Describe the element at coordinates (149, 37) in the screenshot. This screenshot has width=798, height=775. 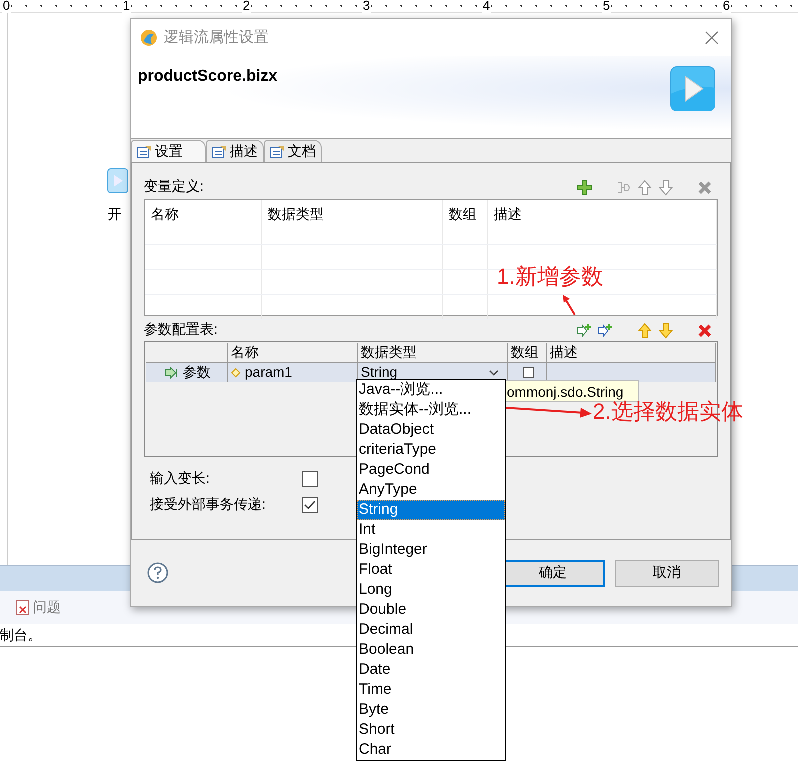
I see `app-logo-icon` at that location.